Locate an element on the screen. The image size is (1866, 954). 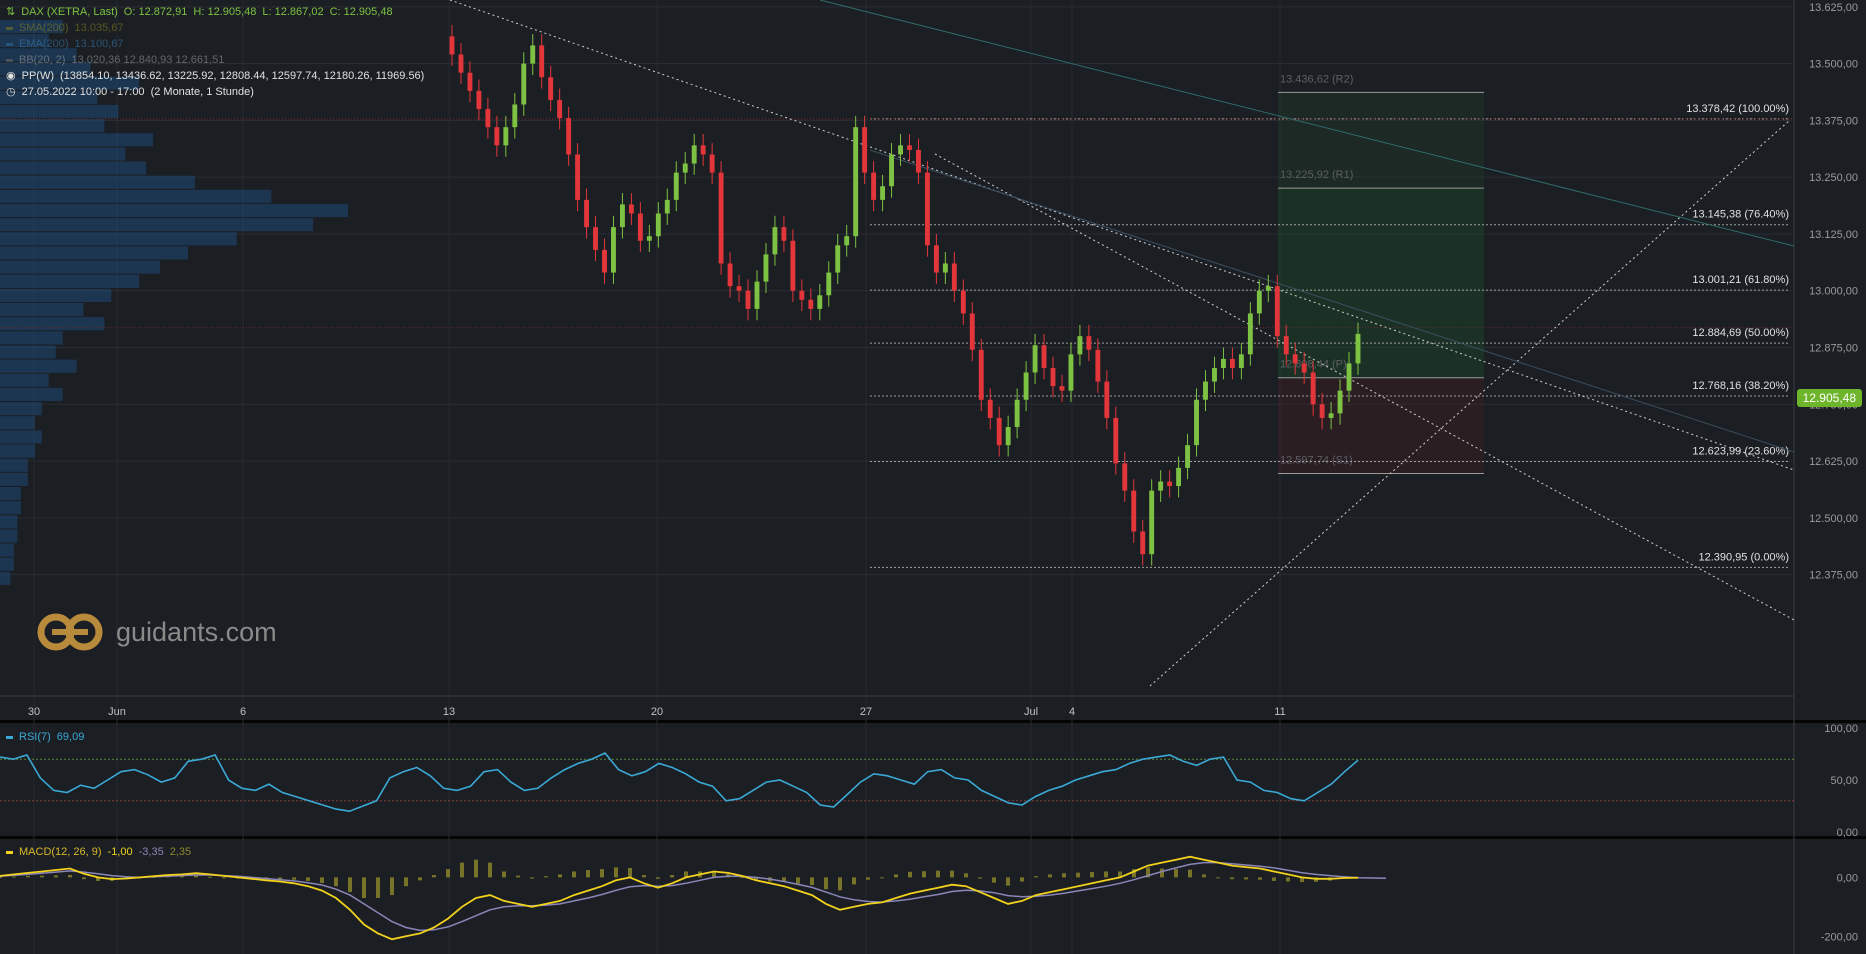
sma-legend: SMA(200) 13.035,67 is located at coordinates (215, 28).